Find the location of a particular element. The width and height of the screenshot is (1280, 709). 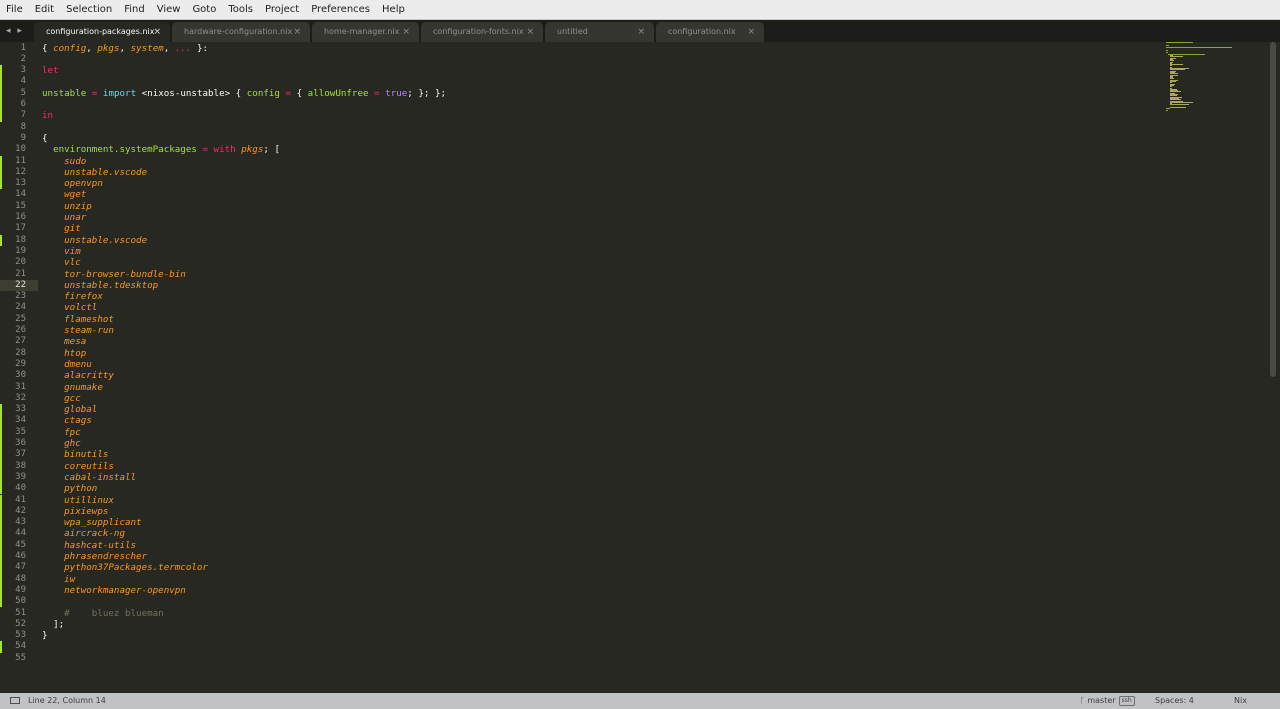

code-token: with is located at coordinates (224, 150).